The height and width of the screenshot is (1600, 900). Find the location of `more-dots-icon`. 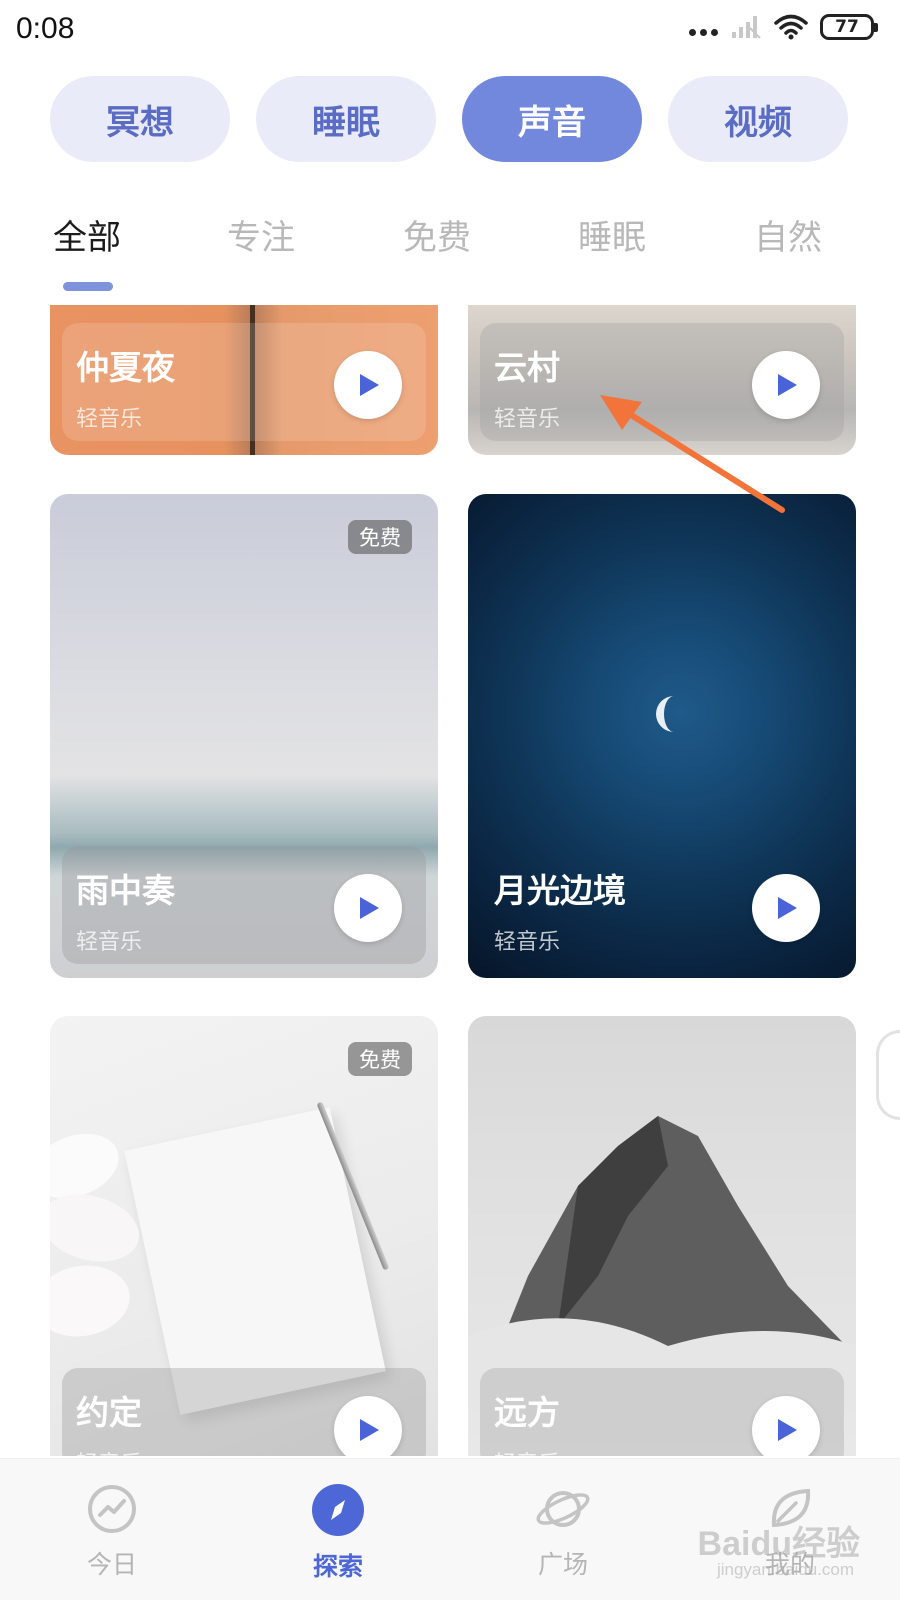

more-dots-icon is located at coordinates (703, 32).